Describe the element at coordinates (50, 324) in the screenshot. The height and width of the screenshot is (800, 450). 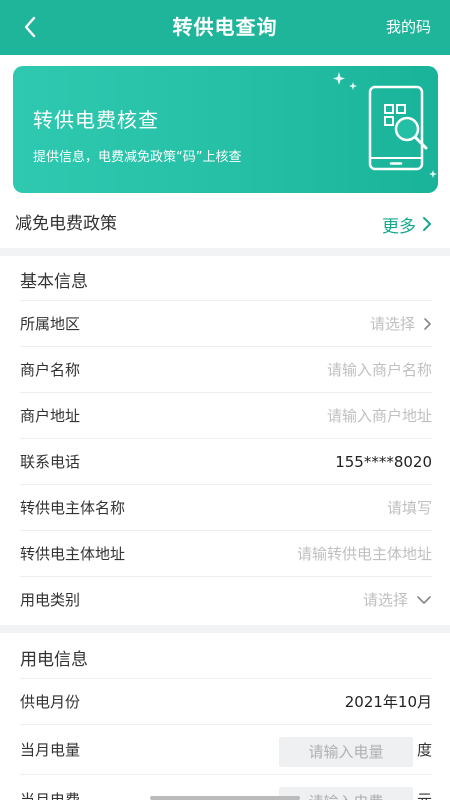
I see `region-label: 所属地区` at that location.